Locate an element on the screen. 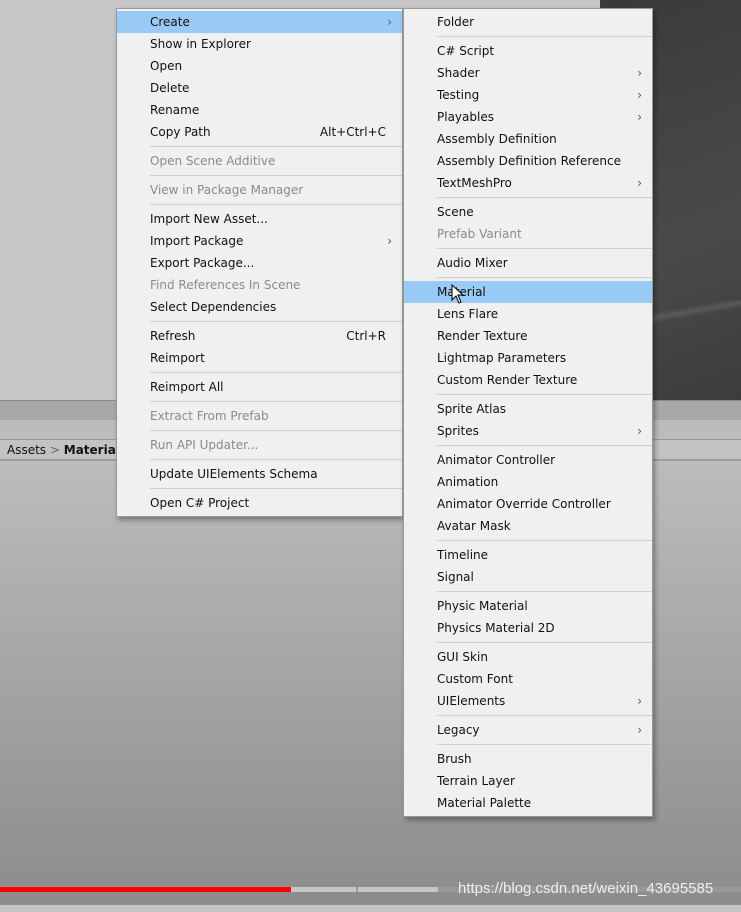 This screenshot has height=912, width=741. menu-item-refresh: Refresh Ctrl+R is located at coordinates (259, 336).